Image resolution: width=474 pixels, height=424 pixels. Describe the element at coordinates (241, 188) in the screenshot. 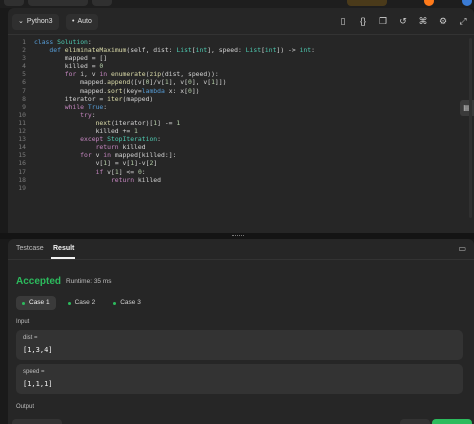

I see `code-line: 19` at that location.